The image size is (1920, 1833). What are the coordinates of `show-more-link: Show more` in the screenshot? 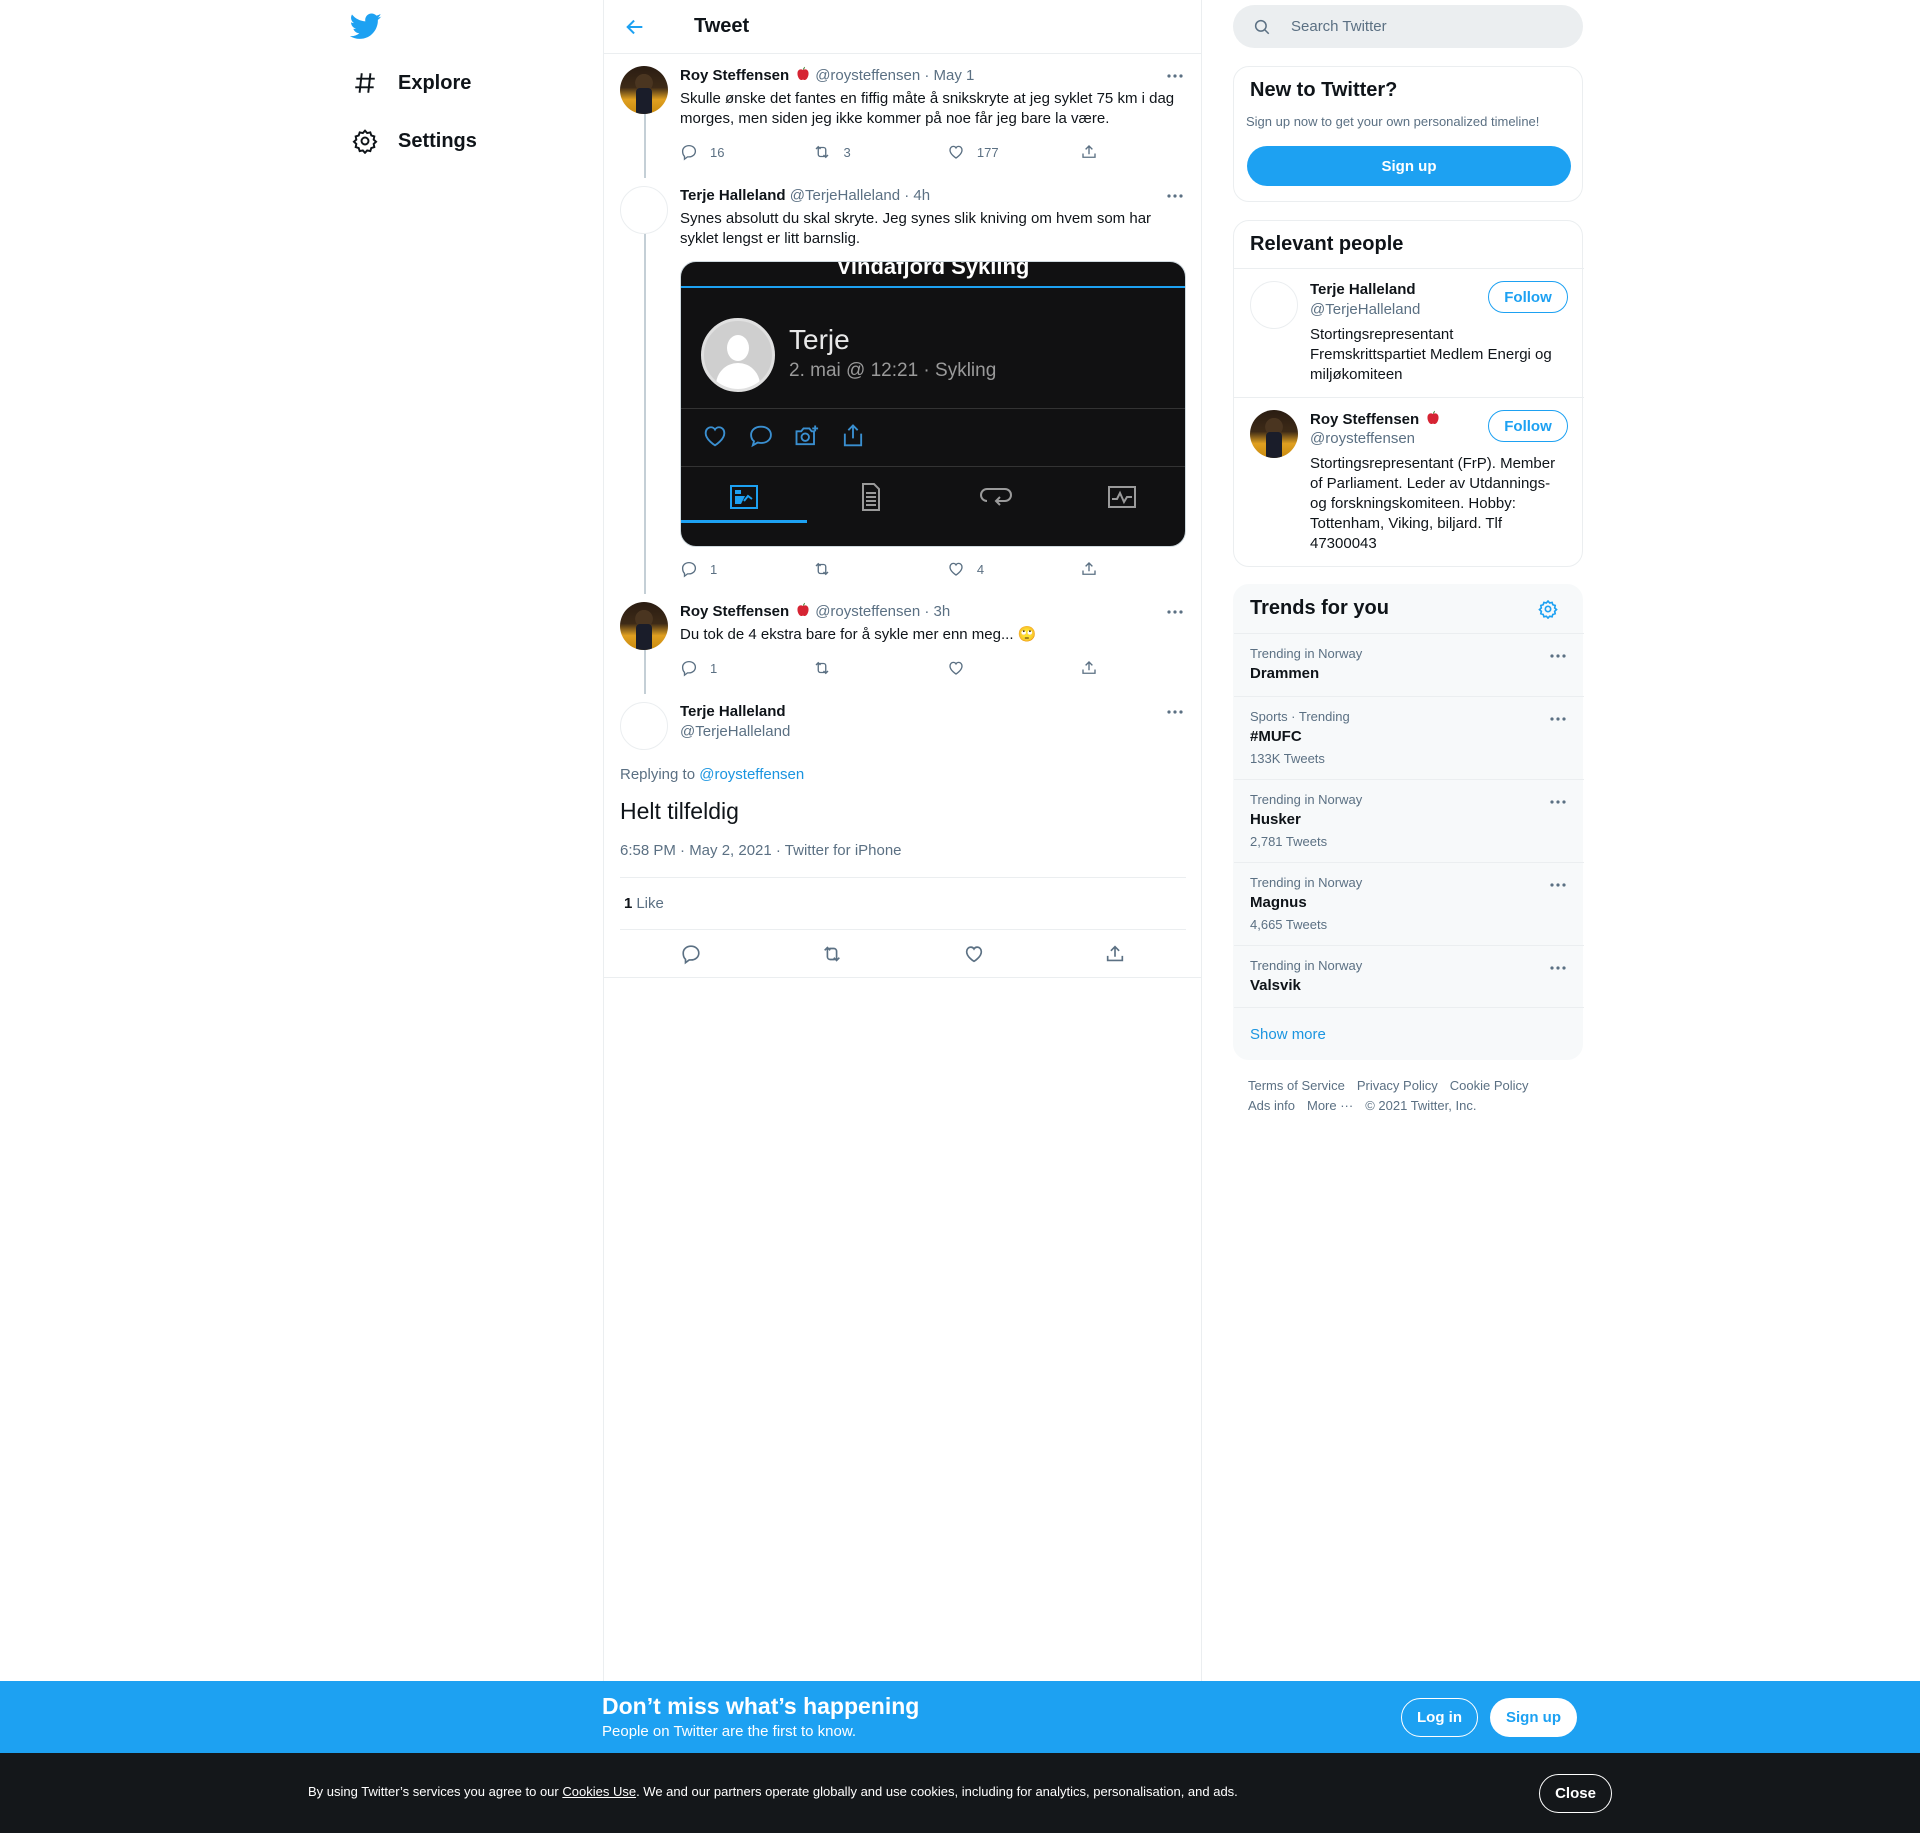 It's located at (1288, 1034).